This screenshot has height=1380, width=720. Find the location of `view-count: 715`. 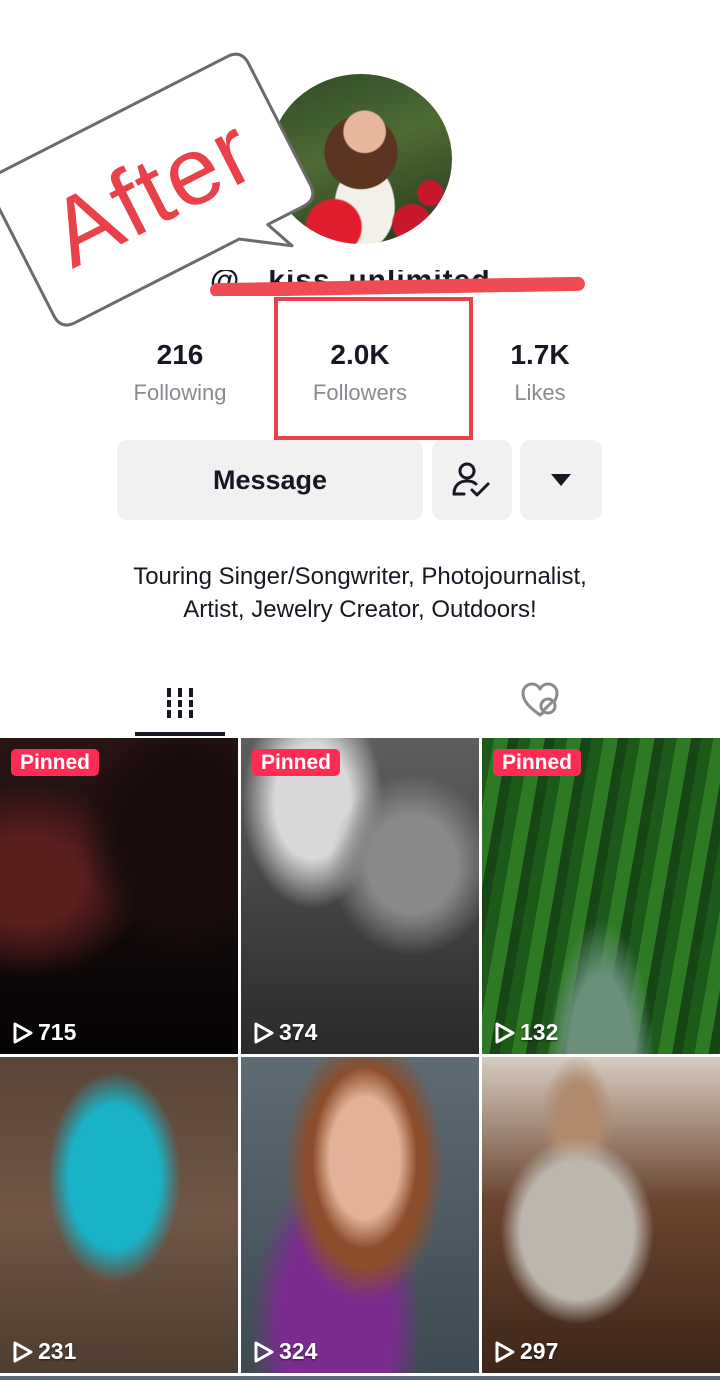

view-count: 715 is located at coordinates (44, 1032).